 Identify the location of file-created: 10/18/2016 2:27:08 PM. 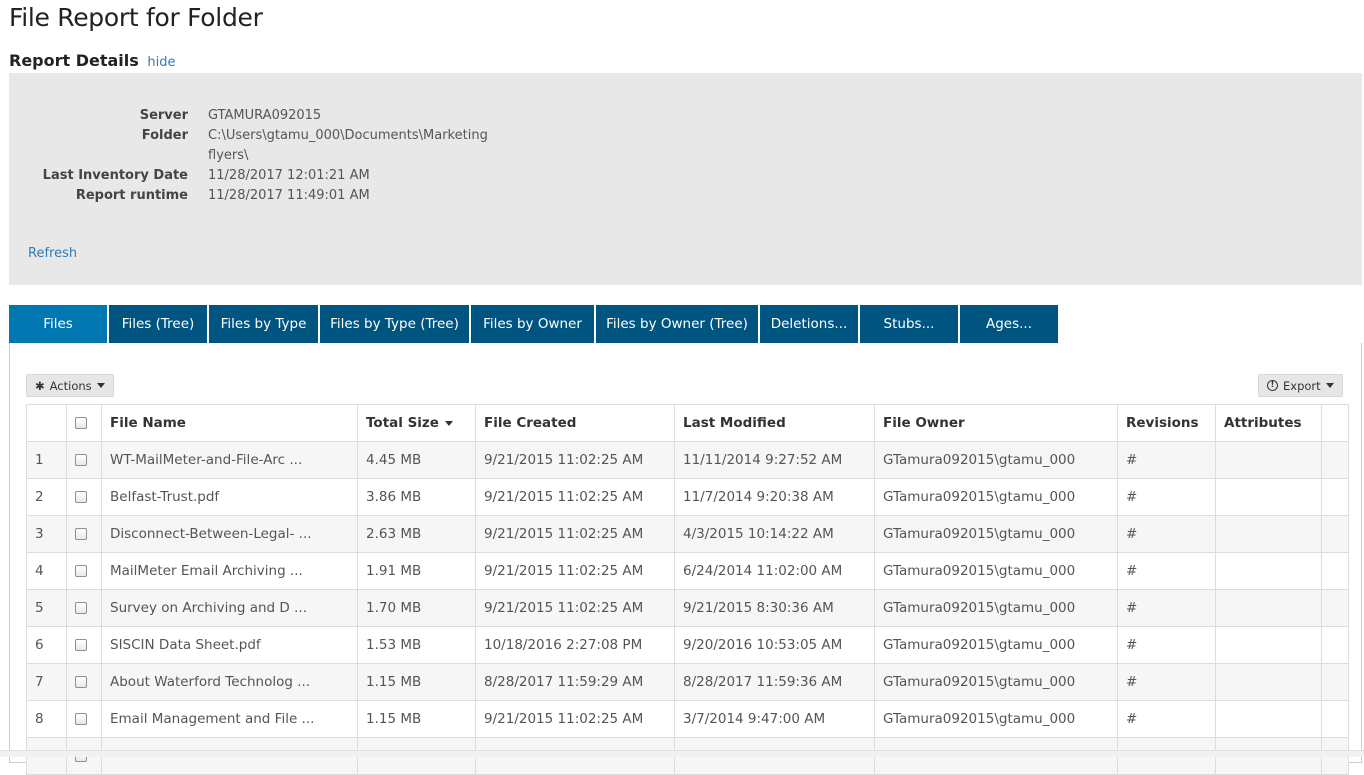
(575, 645).